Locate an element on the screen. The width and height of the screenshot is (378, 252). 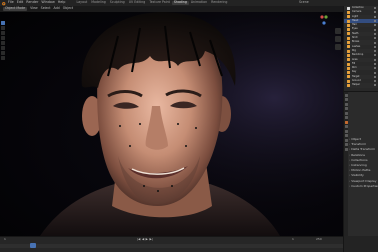
viewport-menu-select: Select is located at coordinates (46, 8).